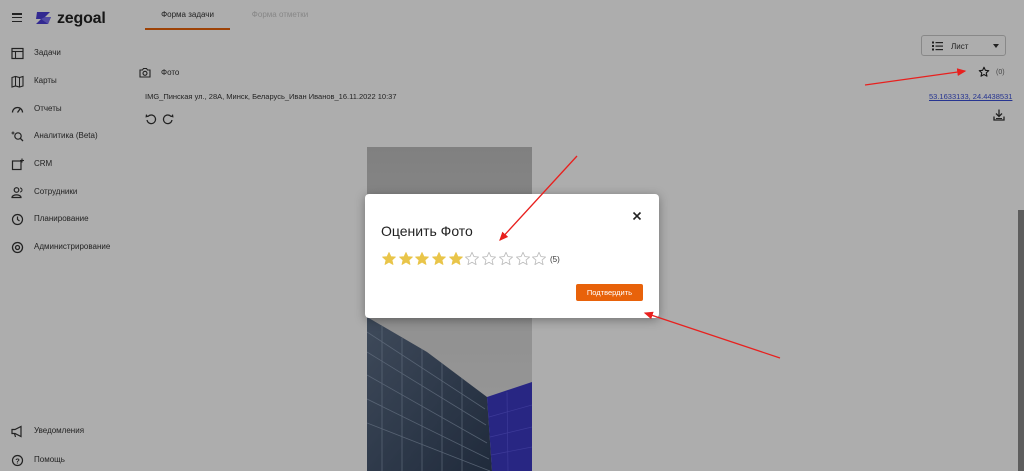 Image resolution: width=1024 pixels, height=471 pixels. What do you see at coordinates (555, 259) in the screenshot?
I see `rating-value: (5)` at bounding box center [555, 259].